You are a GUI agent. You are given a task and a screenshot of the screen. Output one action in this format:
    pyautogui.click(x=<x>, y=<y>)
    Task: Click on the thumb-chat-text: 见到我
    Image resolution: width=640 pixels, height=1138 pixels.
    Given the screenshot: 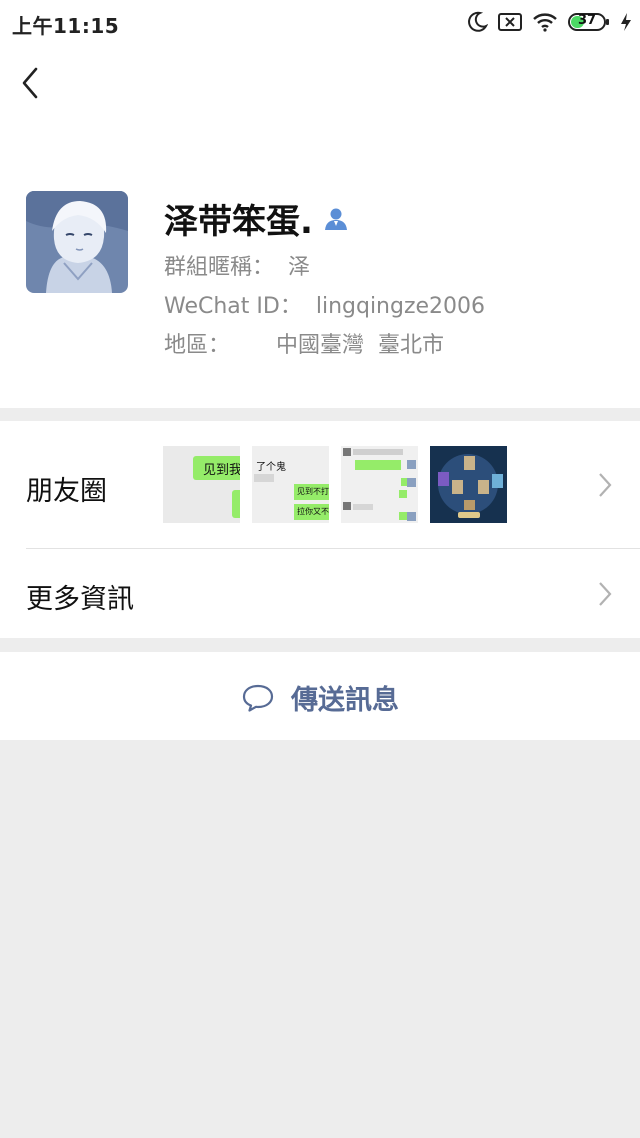 What is the action you would take?
    pyautogui.click(x=221, y=470)
    